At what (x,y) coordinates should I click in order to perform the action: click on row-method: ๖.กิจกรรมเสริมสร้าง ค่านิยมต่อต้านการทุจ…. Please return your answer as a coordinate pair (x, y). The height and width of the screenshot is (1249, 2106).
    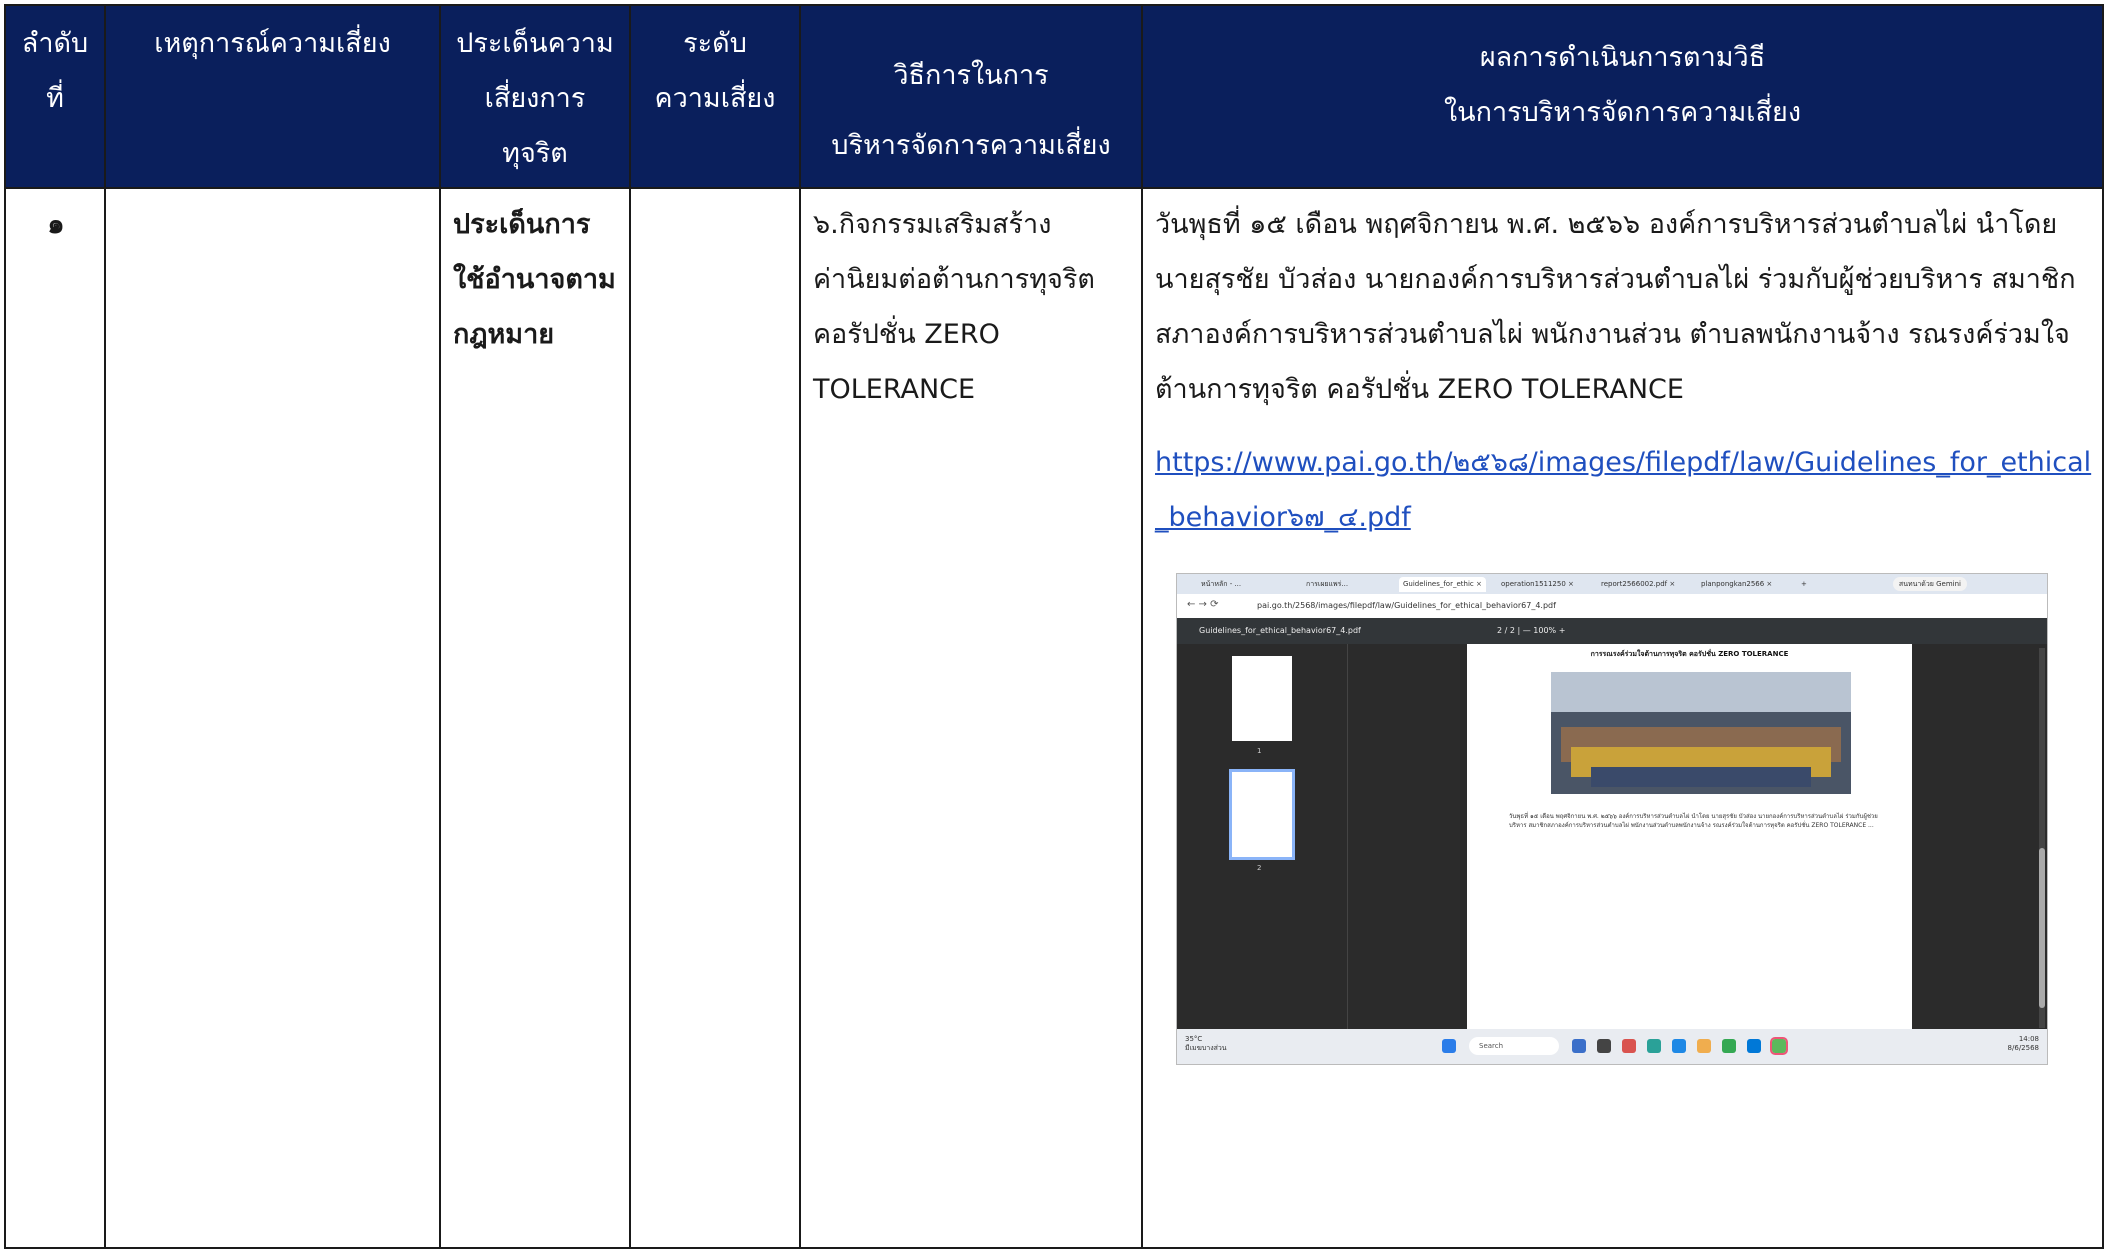
    Looking at the image, I should click on (971, 718).